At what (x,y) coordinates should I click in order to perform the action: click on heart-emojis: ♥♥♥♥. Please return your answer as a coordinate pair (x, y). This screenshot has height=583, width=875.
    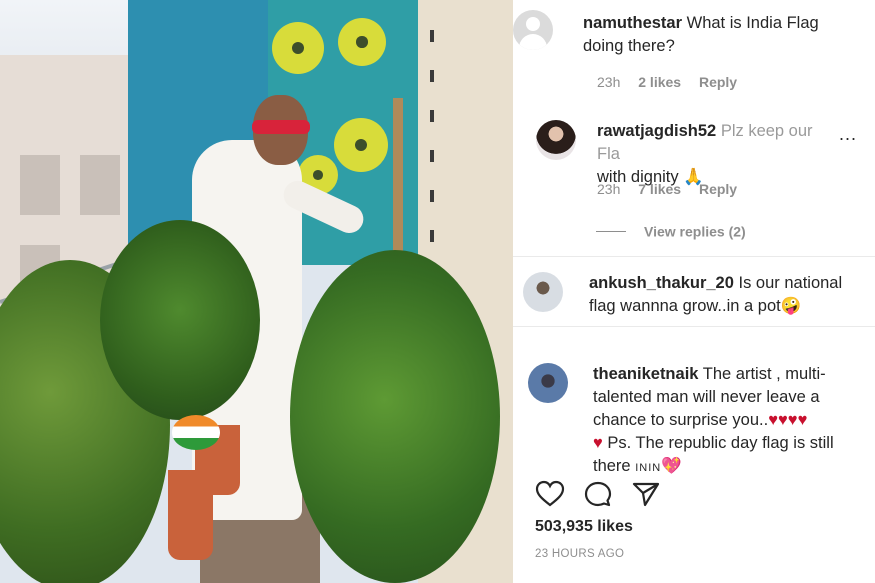
    Looking at the image, I should click on (788, 420).